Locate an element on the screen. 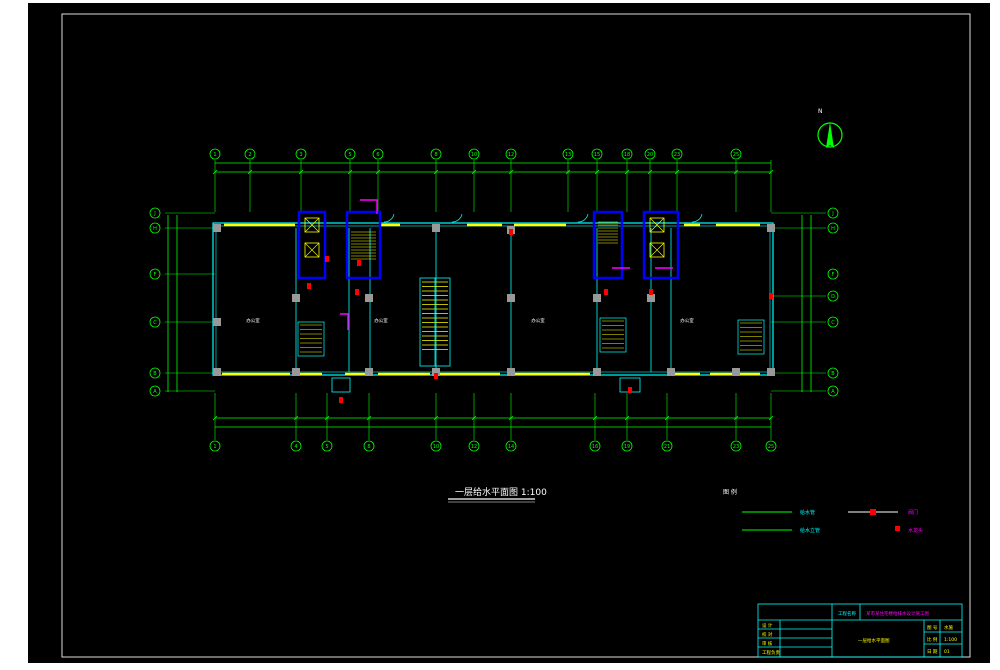  axis-top-label: 3 is located at coordinates (300, 155).